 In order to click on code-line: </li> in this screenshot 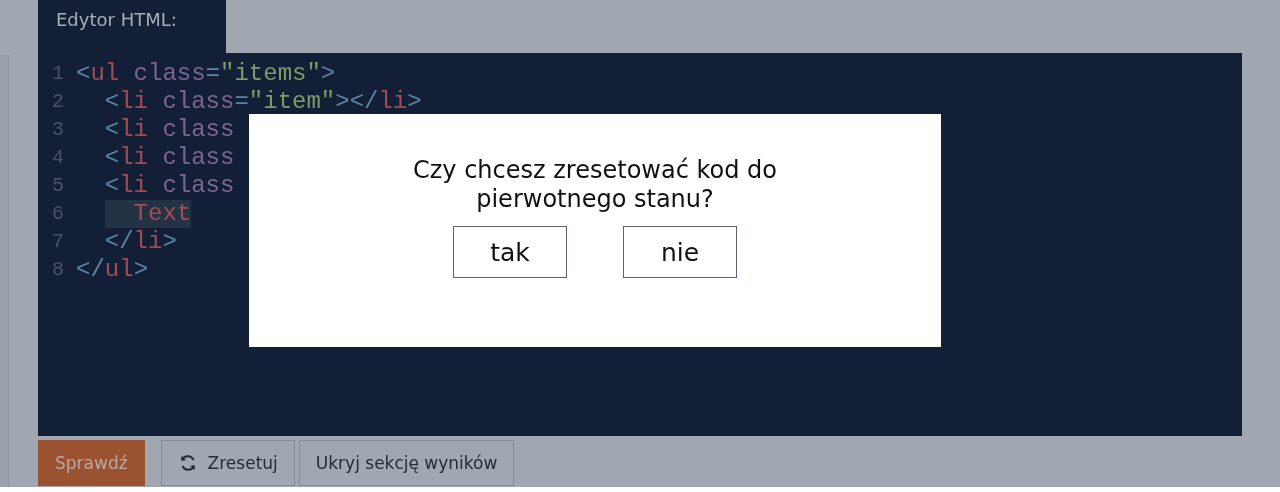, I will do `click(140, 242)`.